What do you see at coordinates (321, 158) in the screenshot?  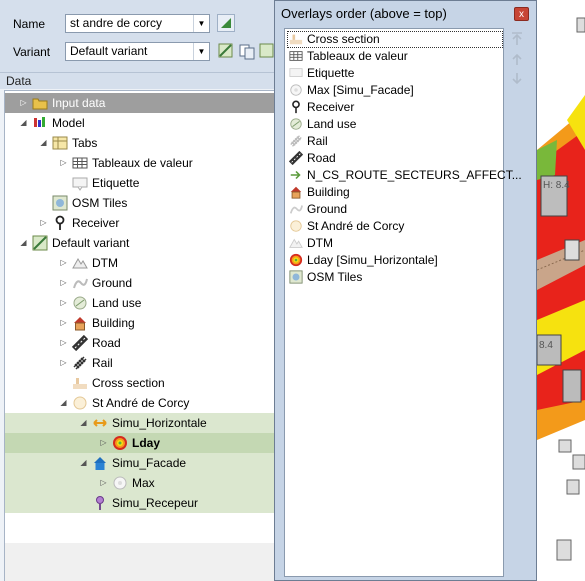 I see `overlay-label: Road` at bounding box center [321, 158].